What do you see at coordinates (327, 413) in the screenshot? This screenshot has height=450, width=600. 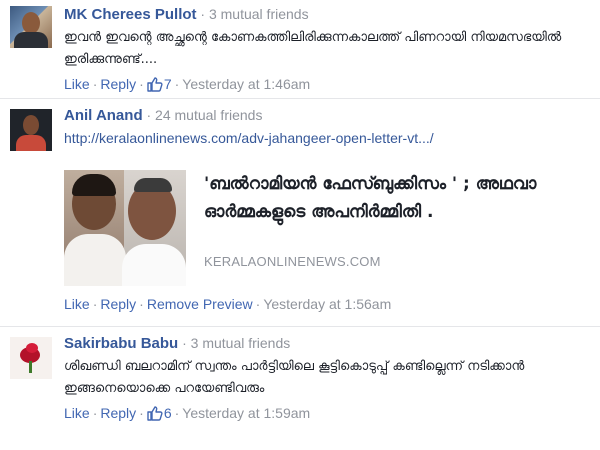 I see `comment-actions: Like · Reply · 6 · Yesterday at 1:59am` at bounding box center [327, 413].